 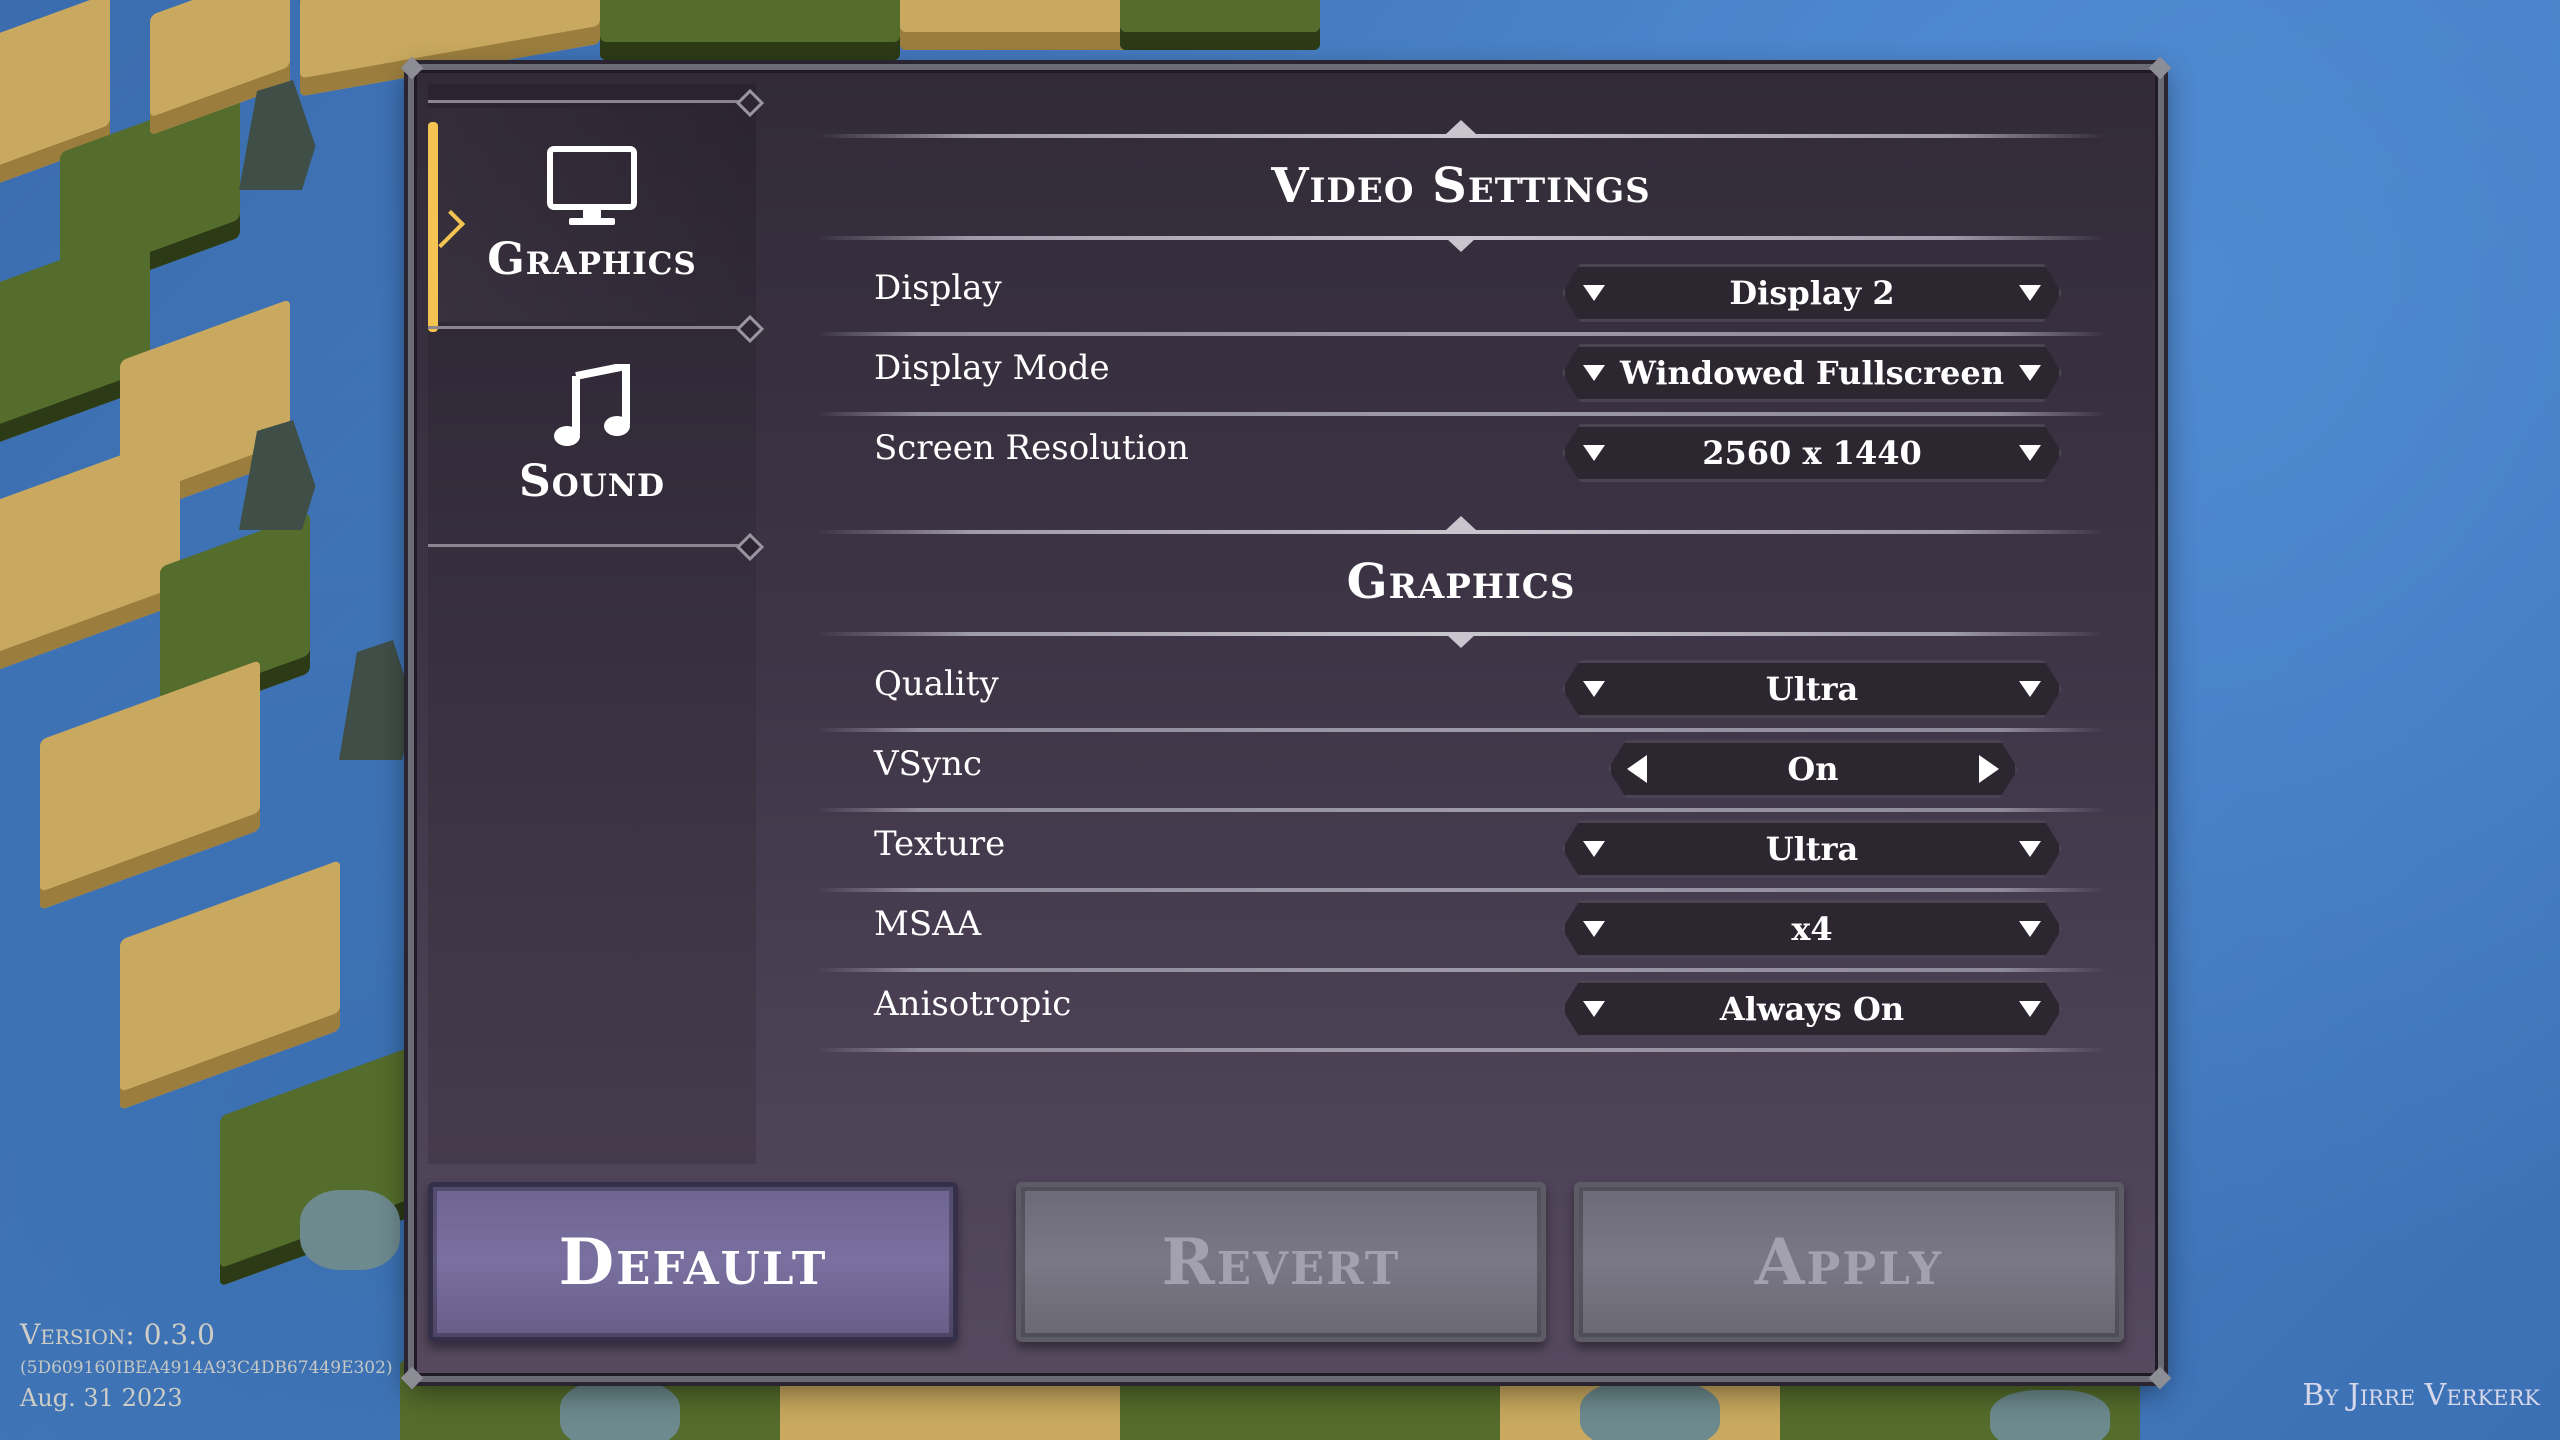 I want to click on msaa-dropdown: x4, so click(x=1812, y=929).